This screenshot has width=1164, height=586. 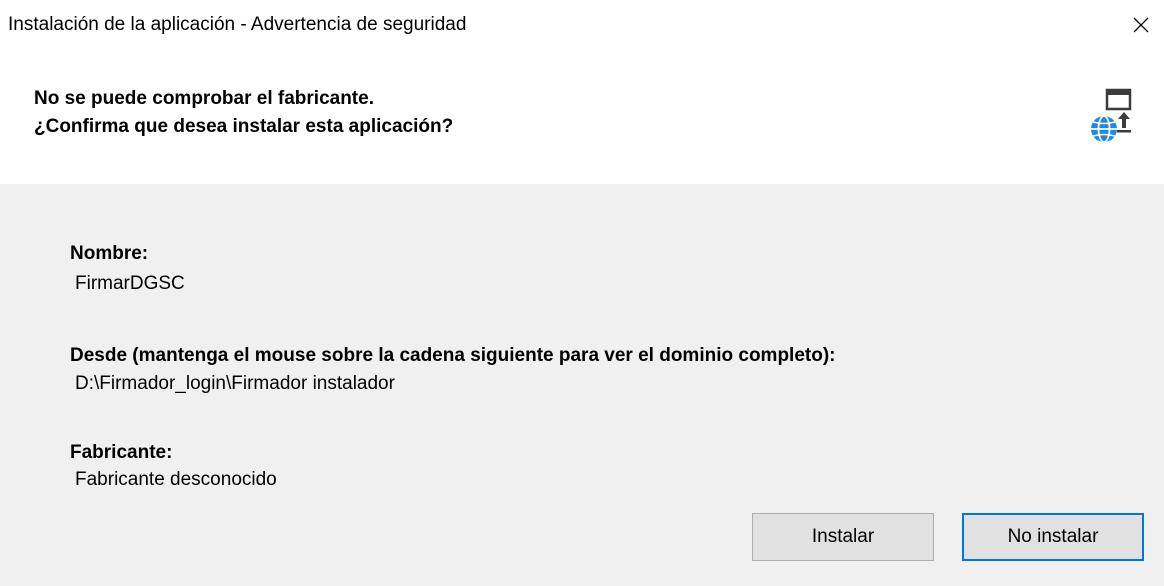 I want to click on close-icon, so click(x=1141, y=25).